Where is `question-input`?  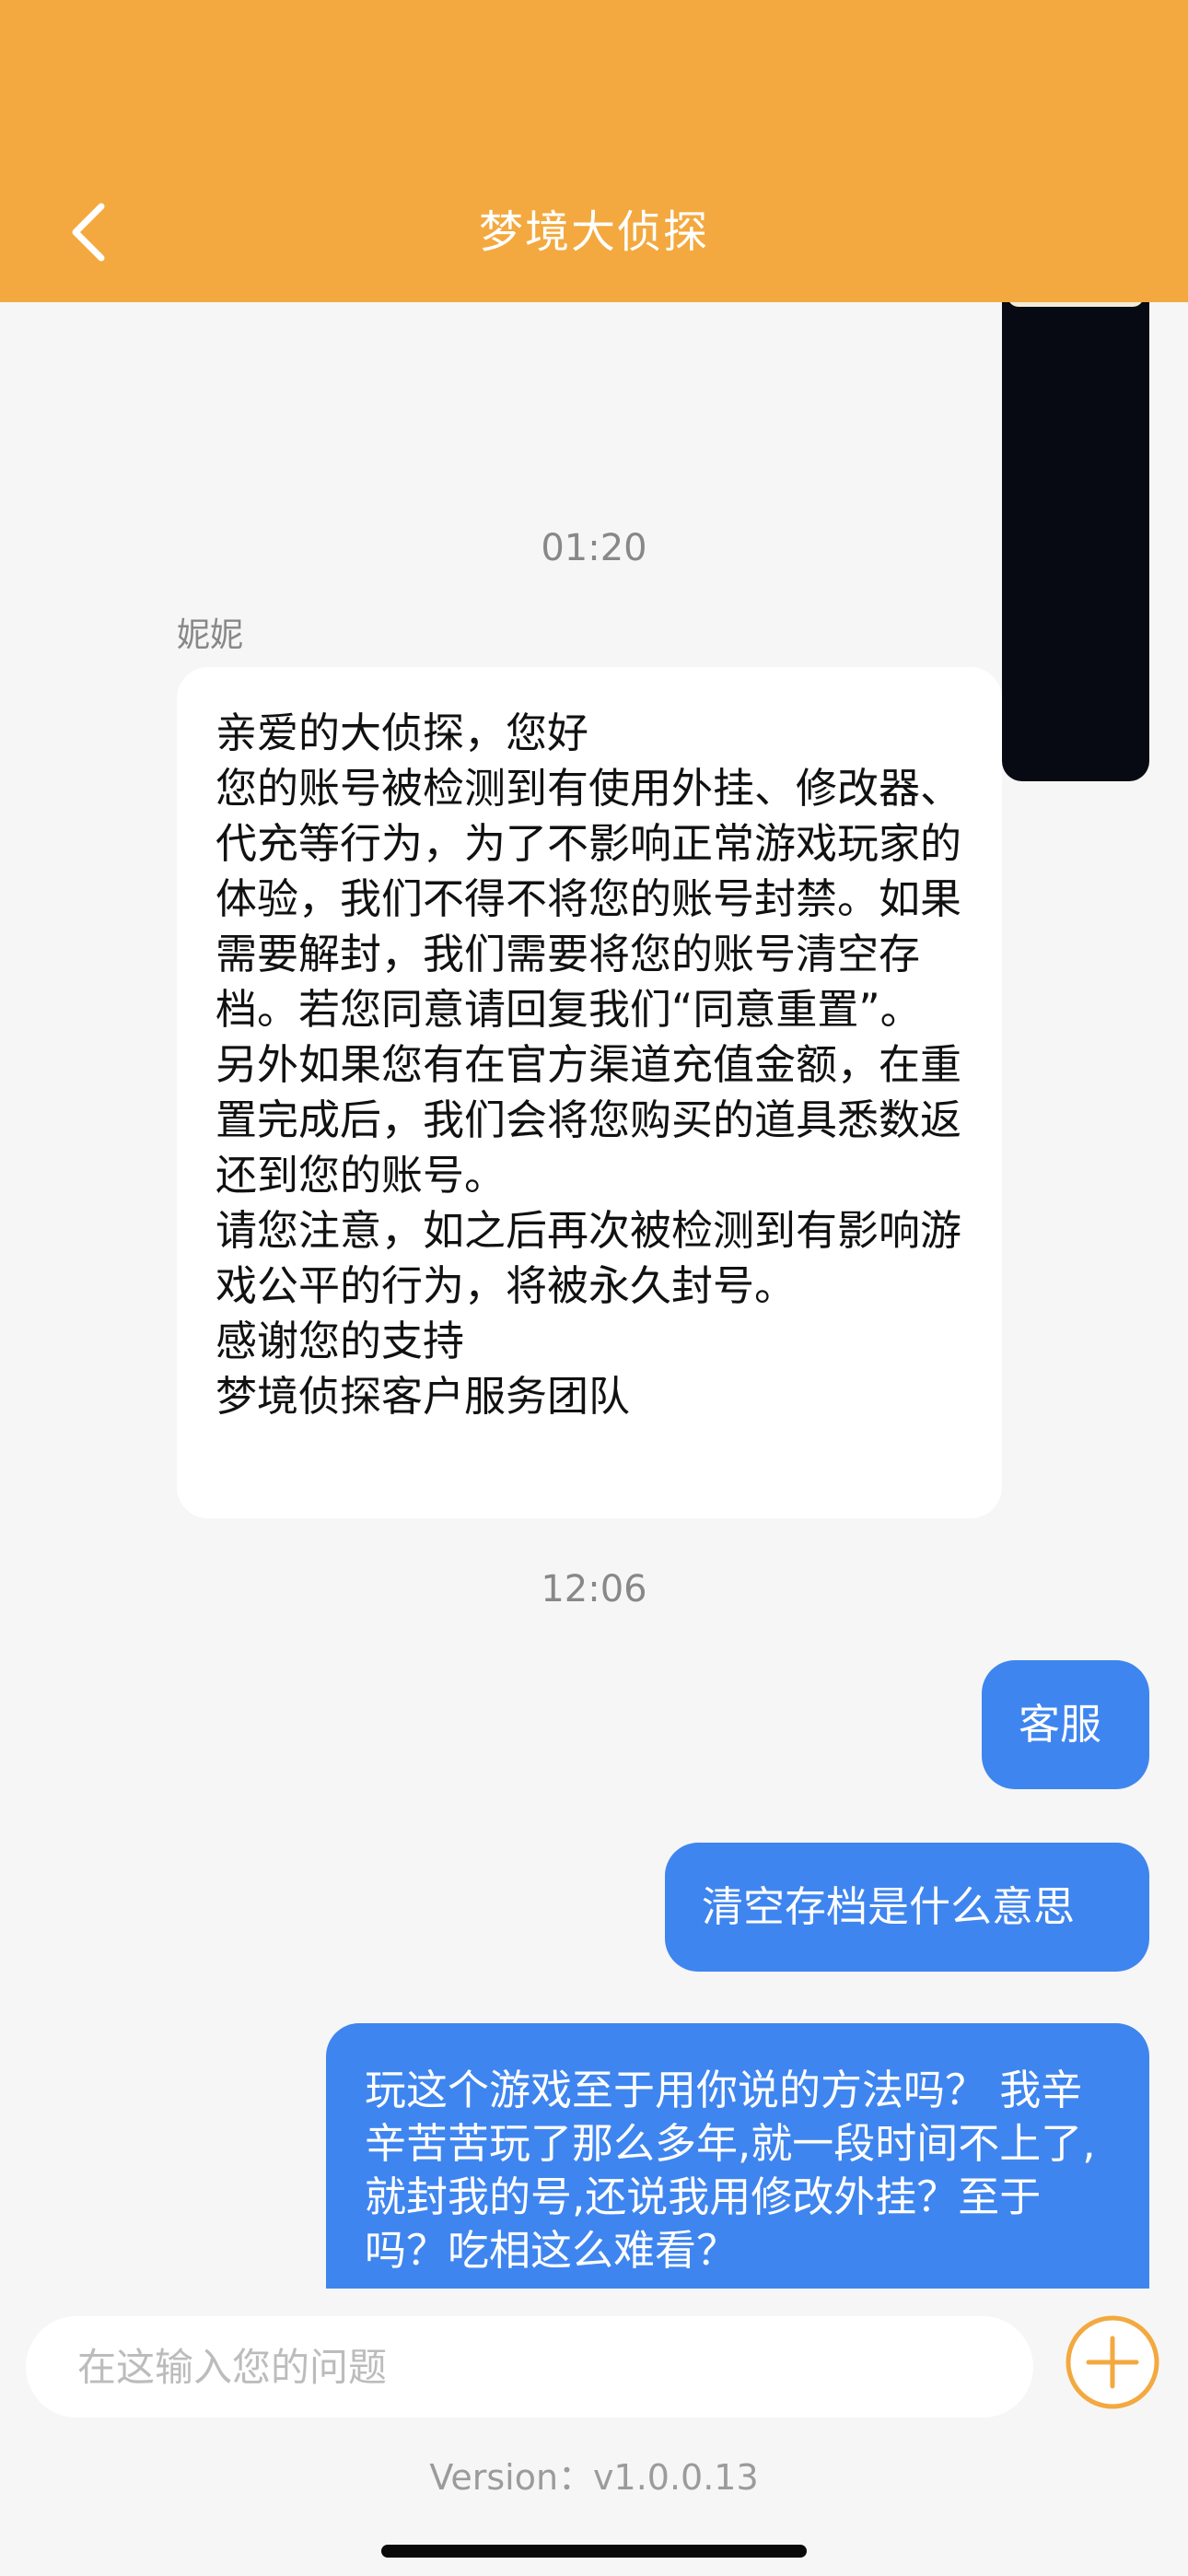
question-input is located at coordinates (529, 2367).